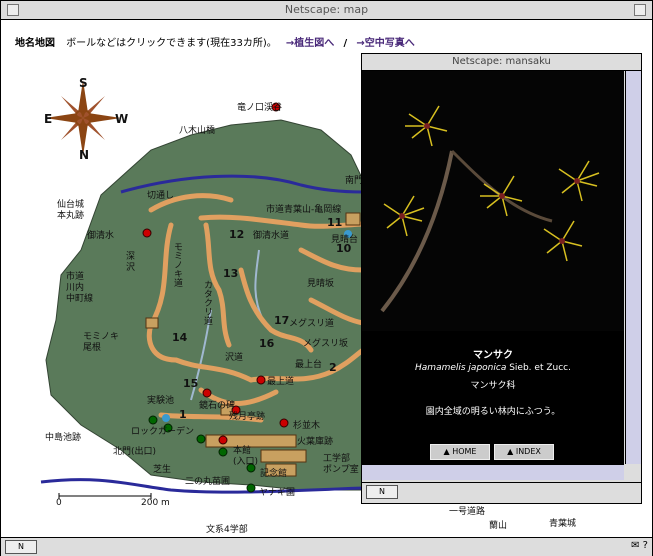  What do you see at coordinates (155, 503) in the screenshot?
I see `scale-end: 200 m` at bounding box center [155, 503].